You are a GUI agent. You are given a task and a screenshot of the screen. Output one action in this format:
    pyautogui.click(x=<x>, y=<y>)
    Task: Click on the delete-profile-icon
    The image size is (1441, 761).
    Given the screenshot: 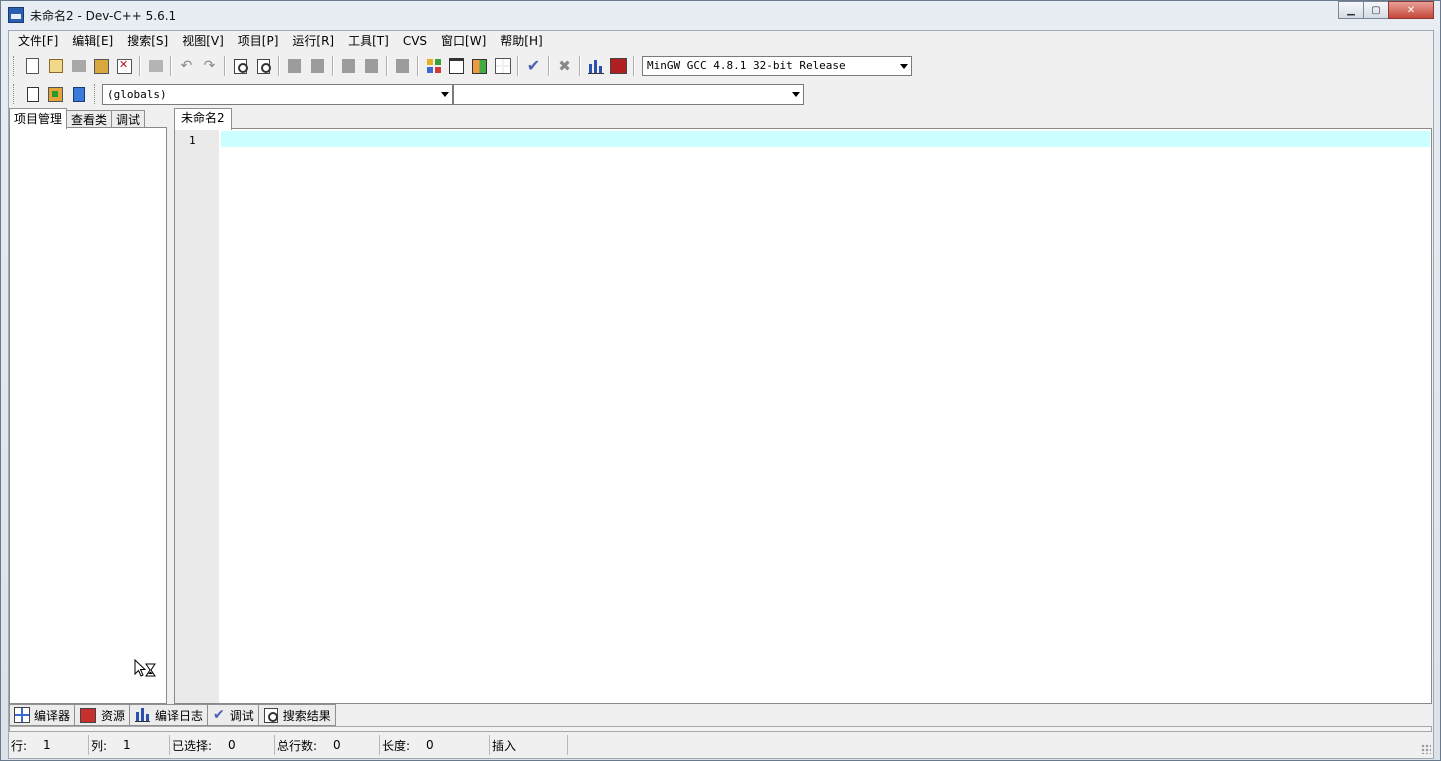 What is the action you would take?
    pyautogui.click(x=618, y=66)
    